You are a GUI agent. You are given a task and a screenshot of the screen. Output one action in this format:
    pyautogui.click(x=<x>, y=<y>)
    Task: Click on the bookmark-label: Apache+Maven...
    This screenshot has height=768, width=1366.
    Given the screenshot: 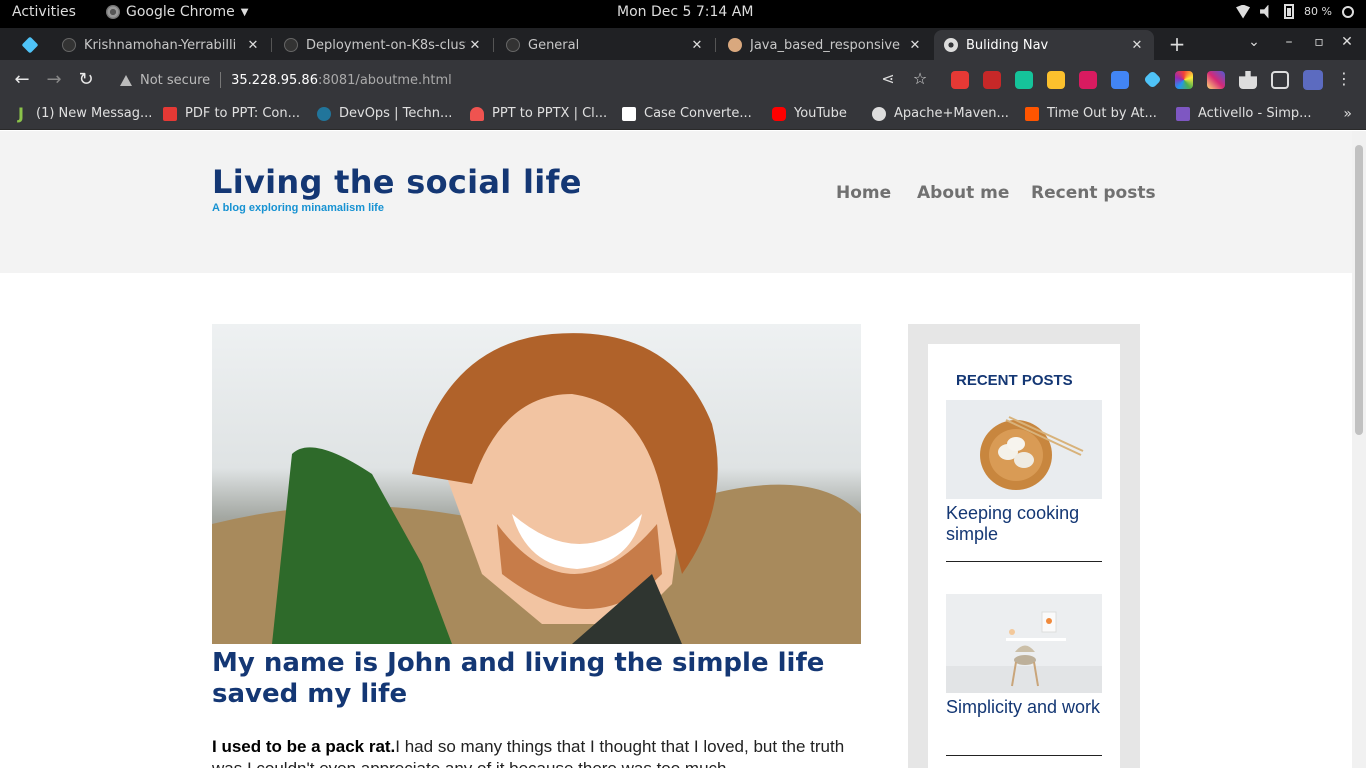 What is the action you would take?
    pyautogui.click(x=951, y=113)
    